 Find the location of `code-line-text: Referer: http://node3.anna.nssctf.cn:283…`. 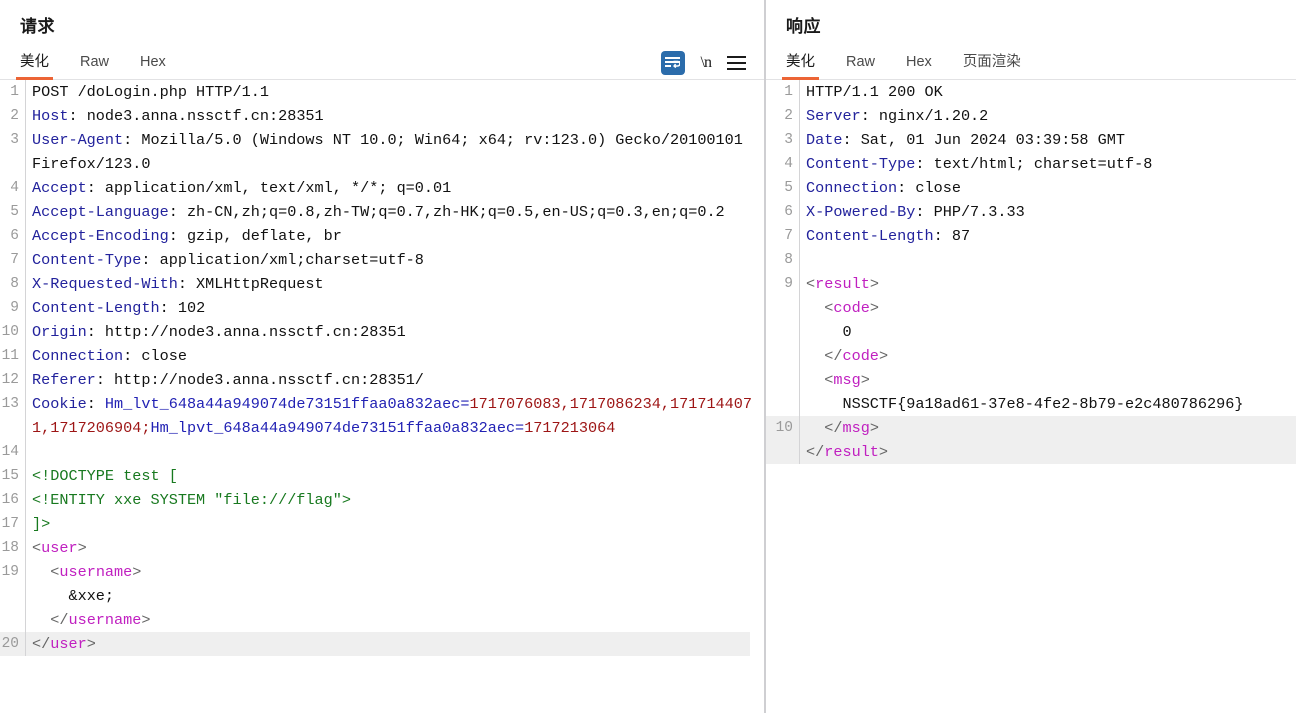

code-line-text: Referer: http://node3.anna.nssctf.cn:283… is located at coordinates (398, 380).